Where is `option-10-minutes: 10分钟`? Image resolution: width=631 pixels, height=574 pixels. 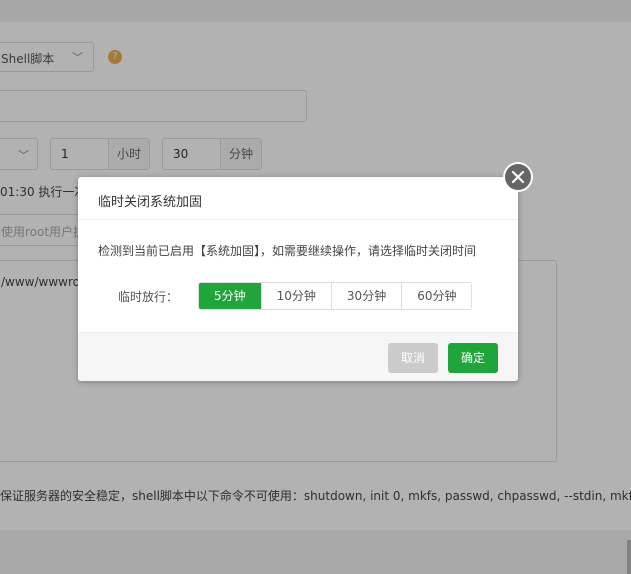
option-10-minutes: 10分钟 is located at coordinates (295, 296).